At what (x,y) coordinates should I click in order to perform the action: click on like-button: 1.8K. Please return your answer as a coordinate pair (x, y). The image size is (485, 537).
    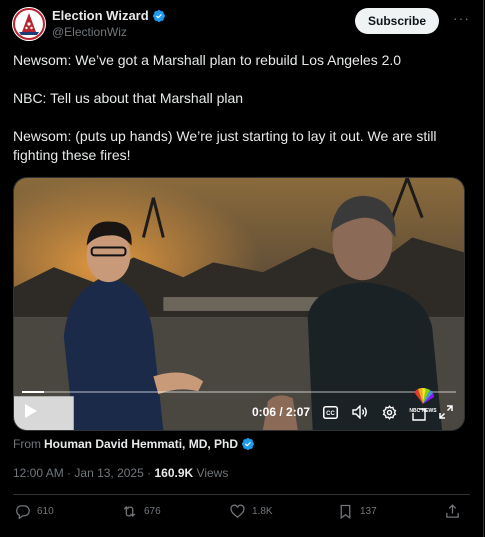
    Looking at the image, I should click on (251, 511).